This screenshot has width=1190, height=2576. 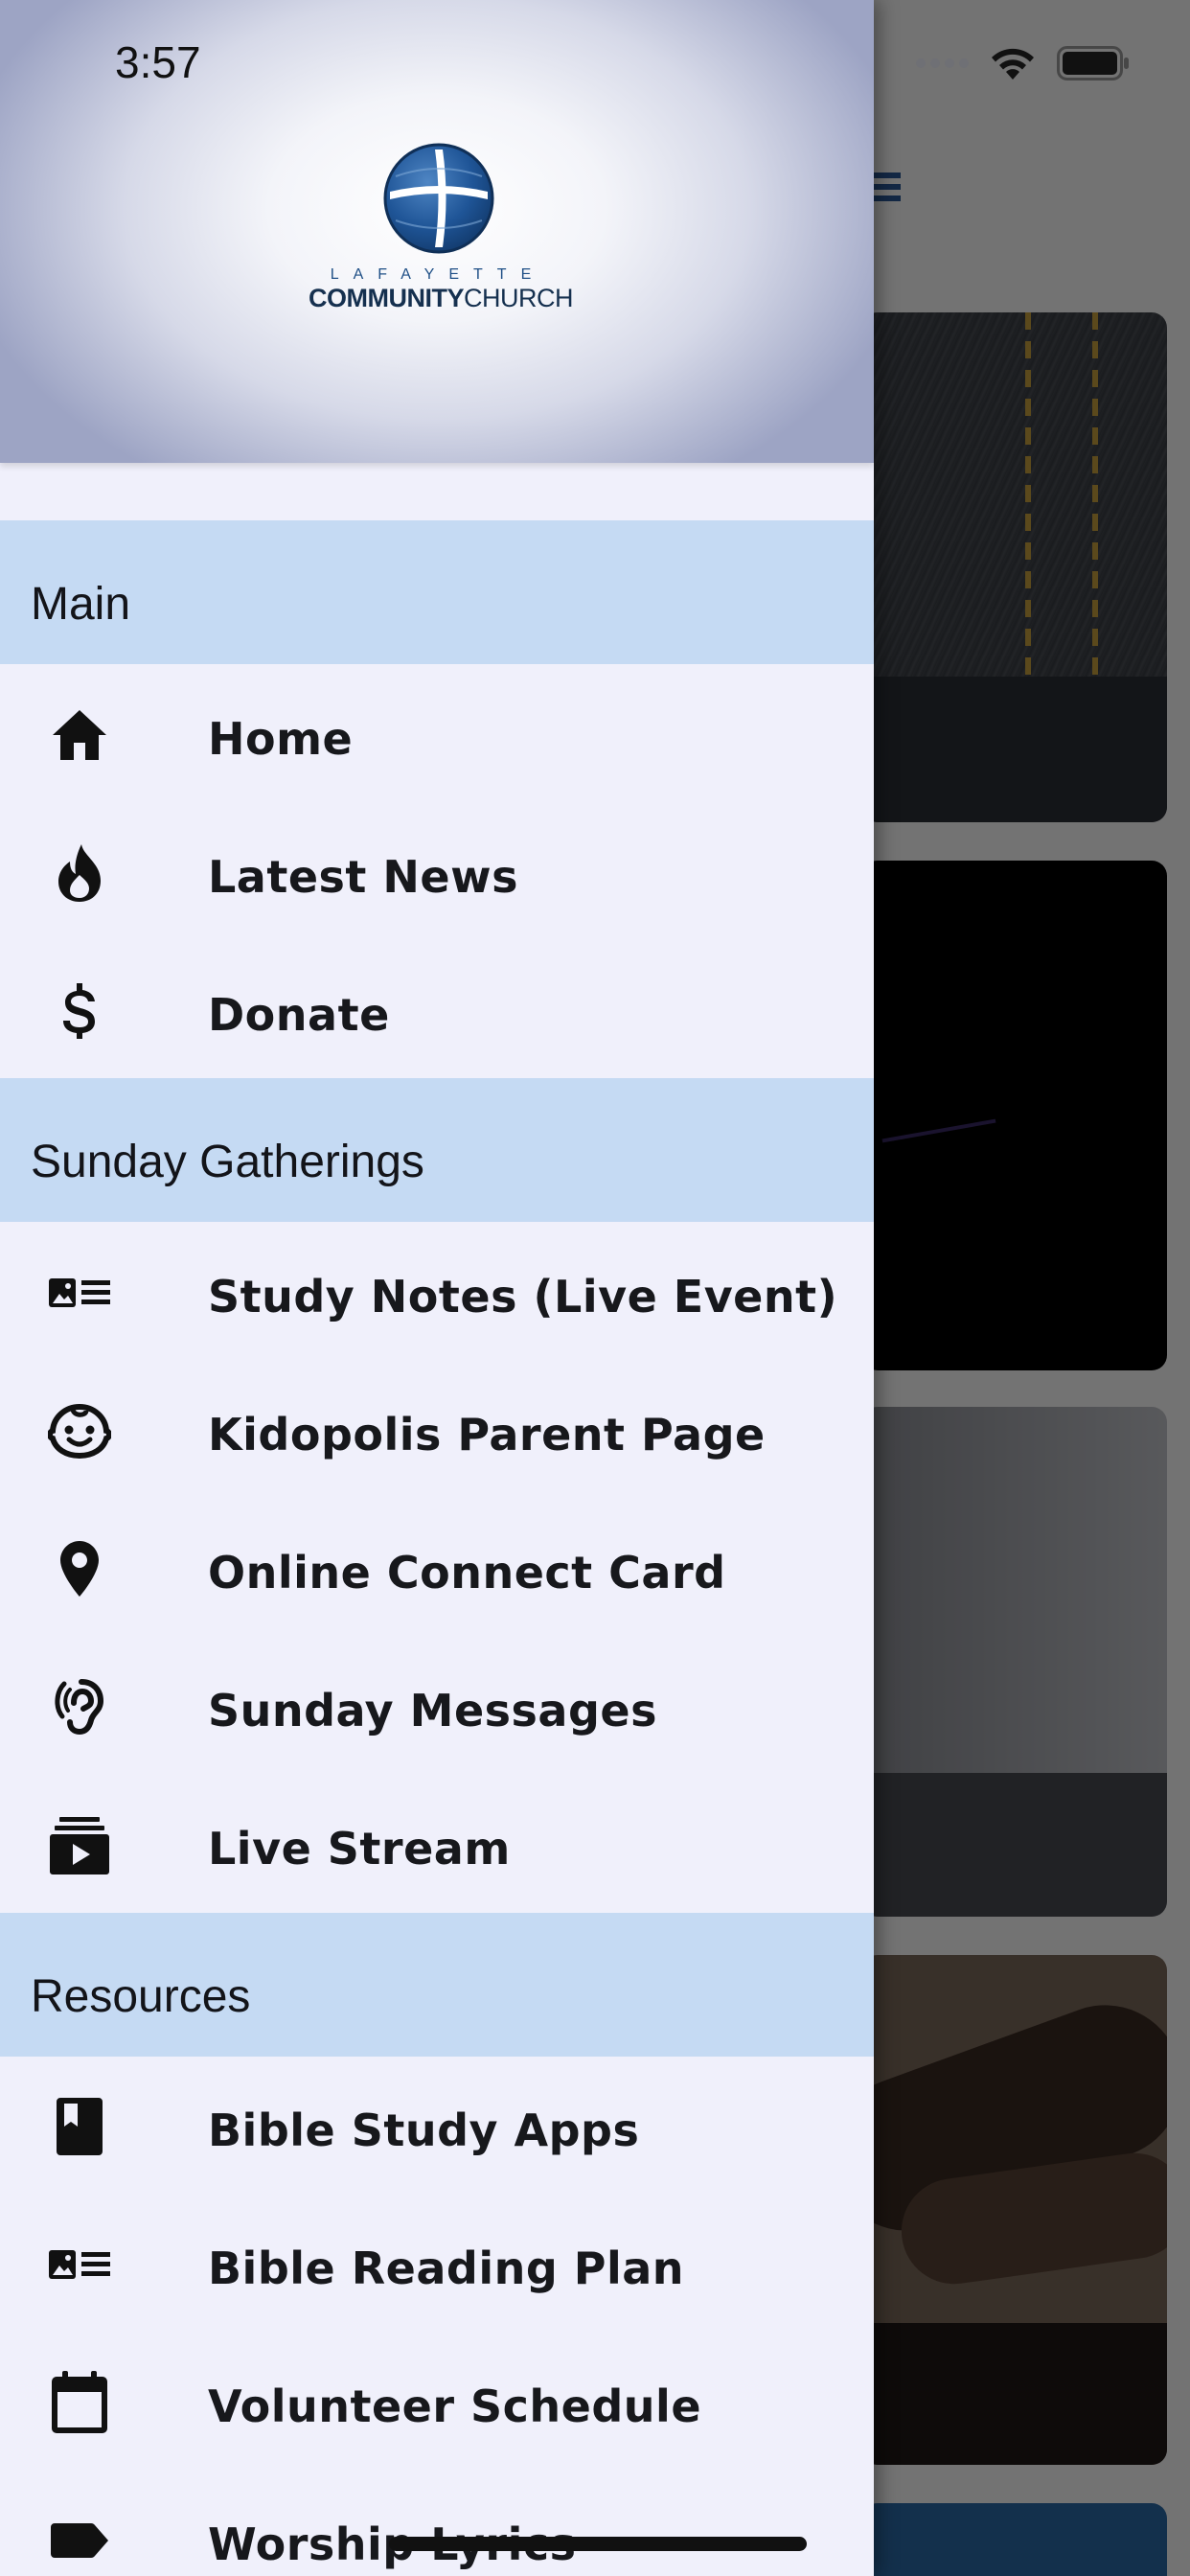 What do you see at coordinates (487, 1434) in the screenshot?
I see `menu-item-label: Kidopolis Parent Page` at bounding box center [487, 1434].